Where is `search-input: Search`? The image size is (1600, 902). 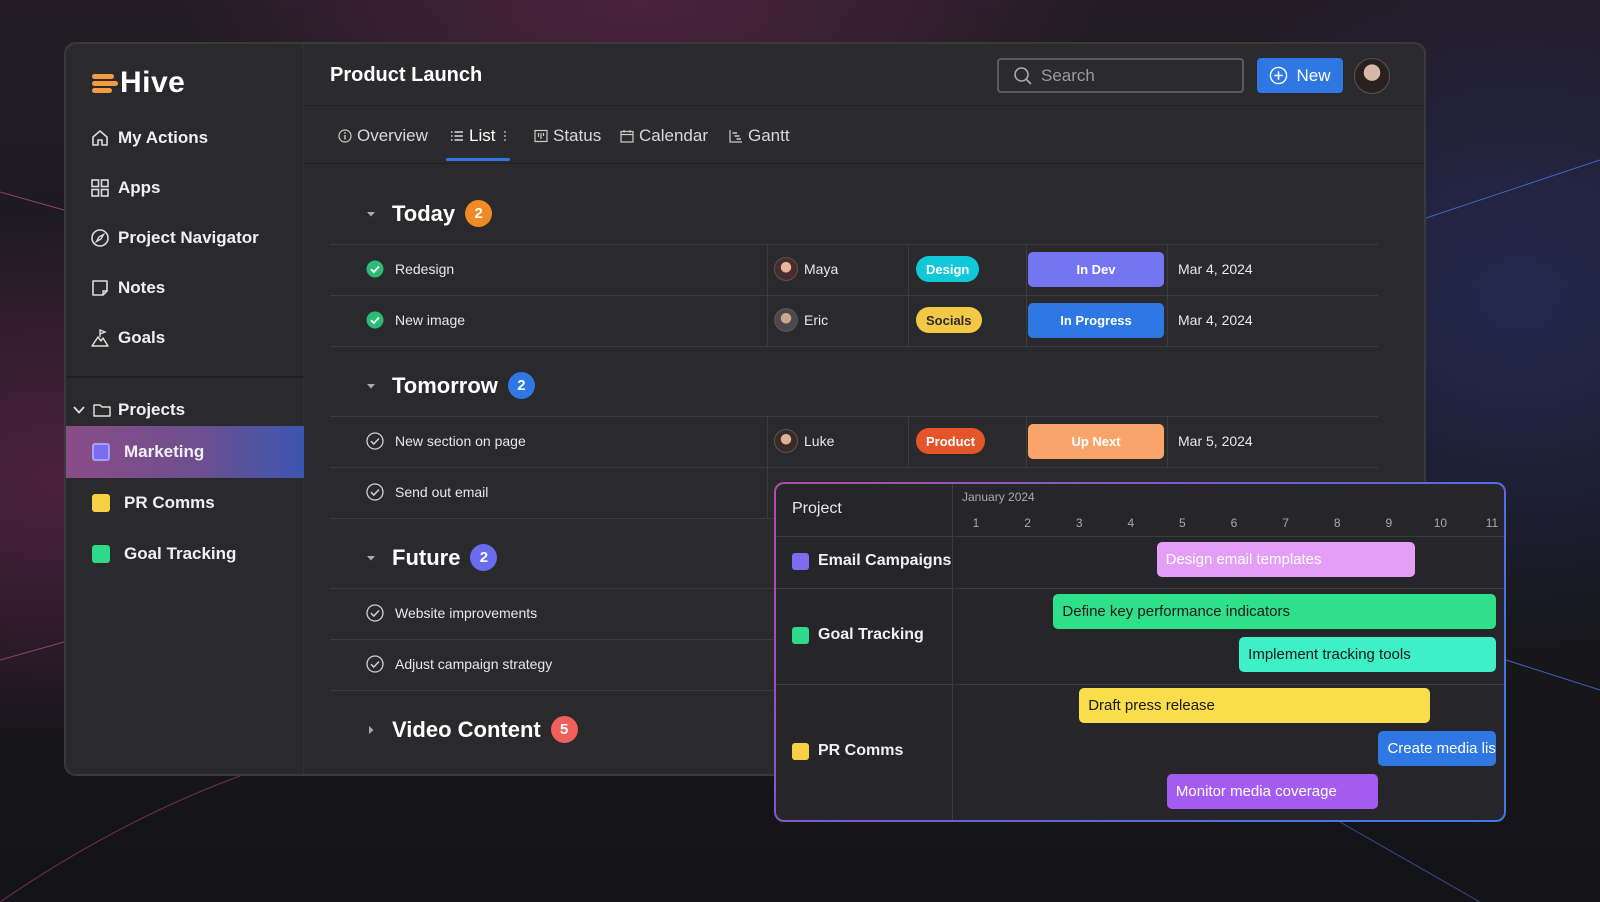 search-input: Search is located at coordinates (1120, 75).